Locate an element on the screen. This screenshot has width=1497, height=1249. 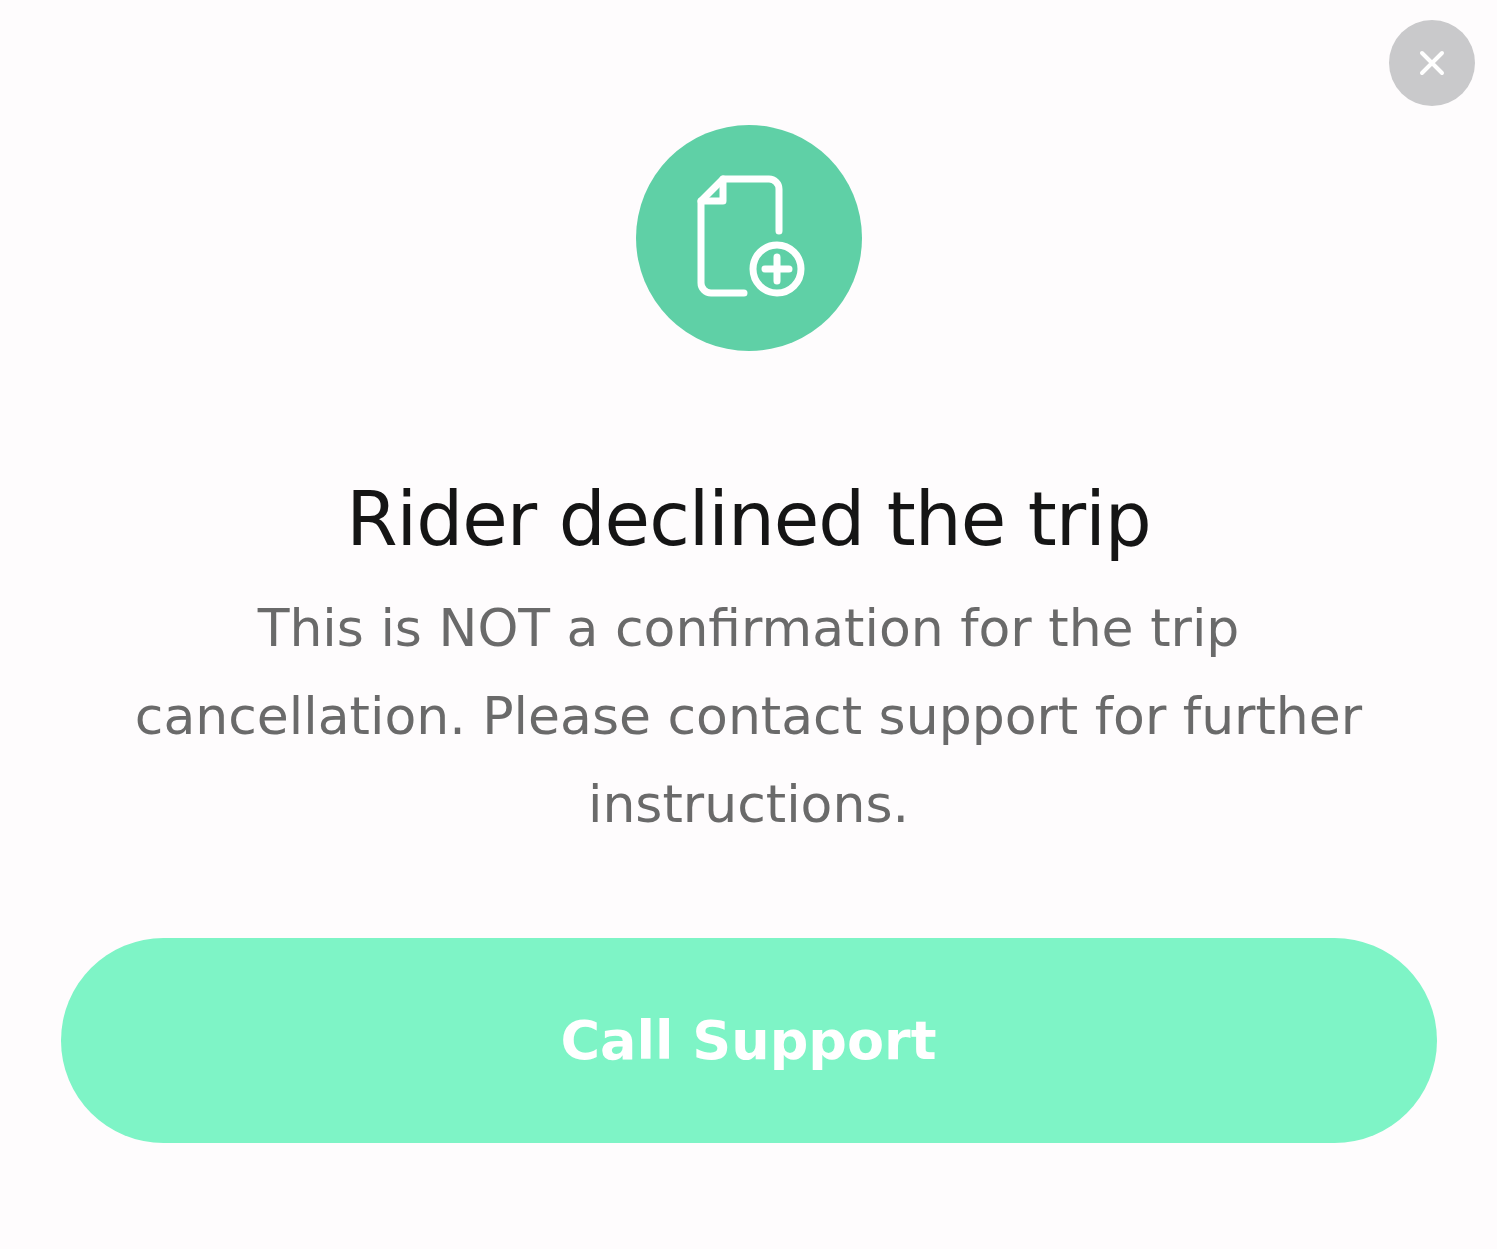
close-icon is located at coordinates (1432, 63).